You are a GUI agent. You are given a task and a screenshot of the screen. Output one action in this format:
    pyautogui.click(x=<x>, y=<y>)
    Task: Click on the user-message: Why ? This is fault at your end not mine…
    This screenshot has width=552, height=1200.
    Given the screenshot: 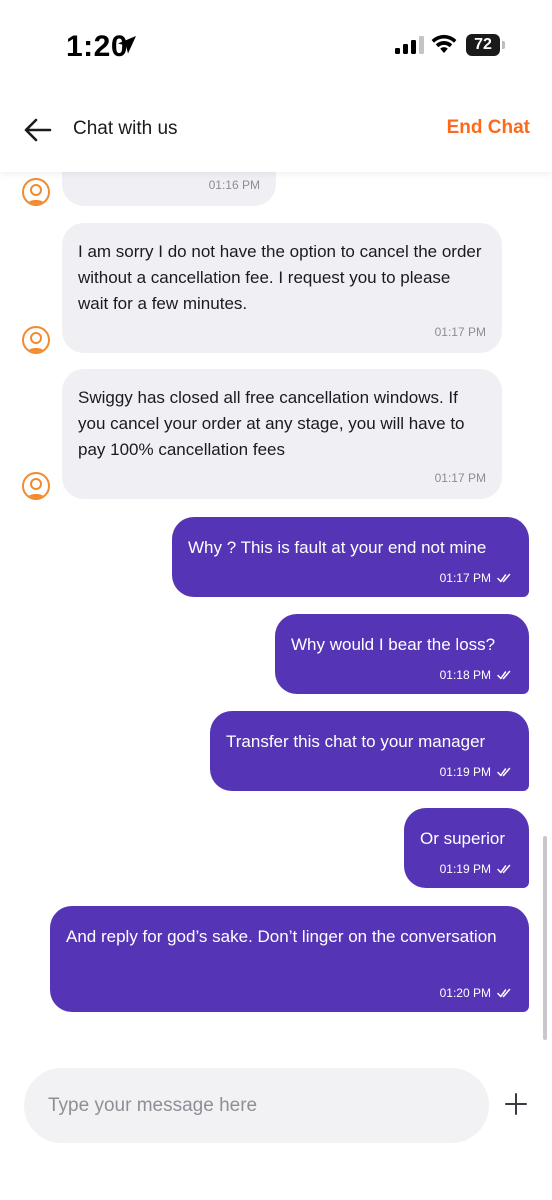 What is the action you would take?
    pyautogui.click(x=350, y=557)
    